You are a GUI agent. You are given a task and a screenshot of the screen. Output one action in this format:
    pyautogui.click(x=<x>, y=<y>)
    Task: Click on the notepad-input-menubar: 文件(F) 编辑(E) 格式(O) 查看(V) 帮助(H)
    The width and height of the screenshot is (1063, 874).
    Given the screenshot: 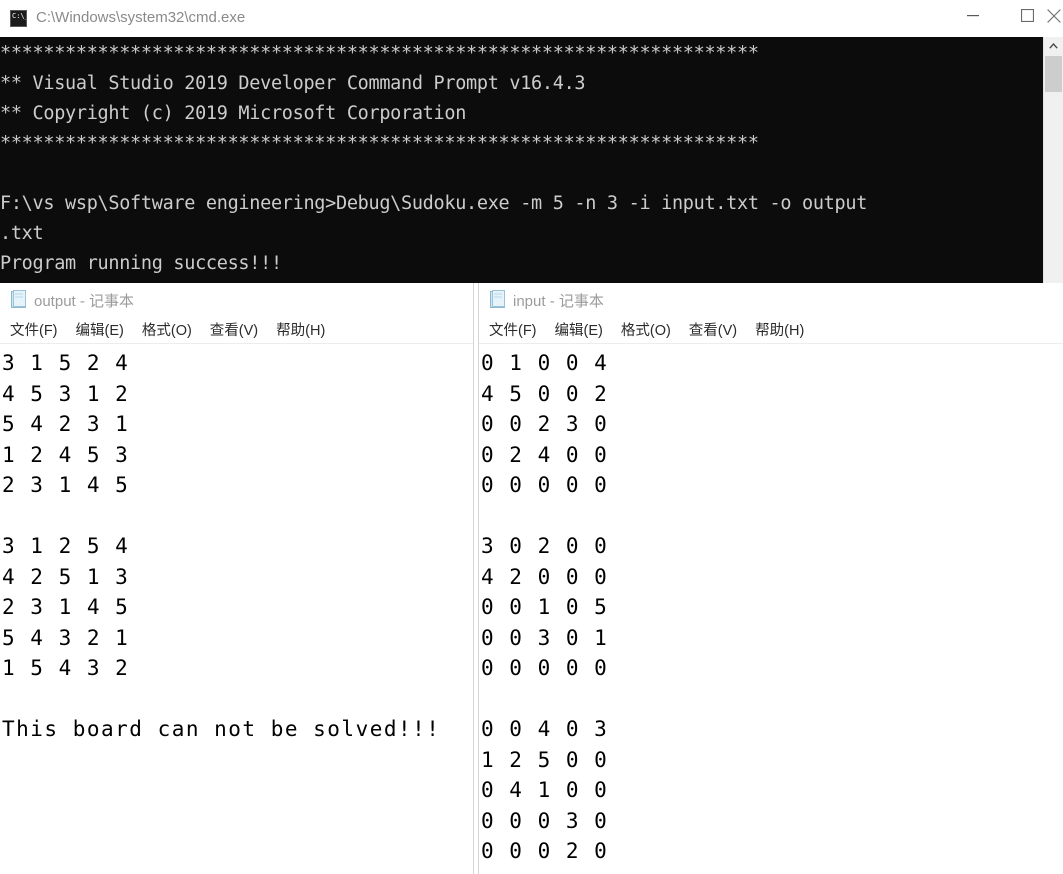 What is the action you would take?
    pyautogui.click(x=771, y=330)
    